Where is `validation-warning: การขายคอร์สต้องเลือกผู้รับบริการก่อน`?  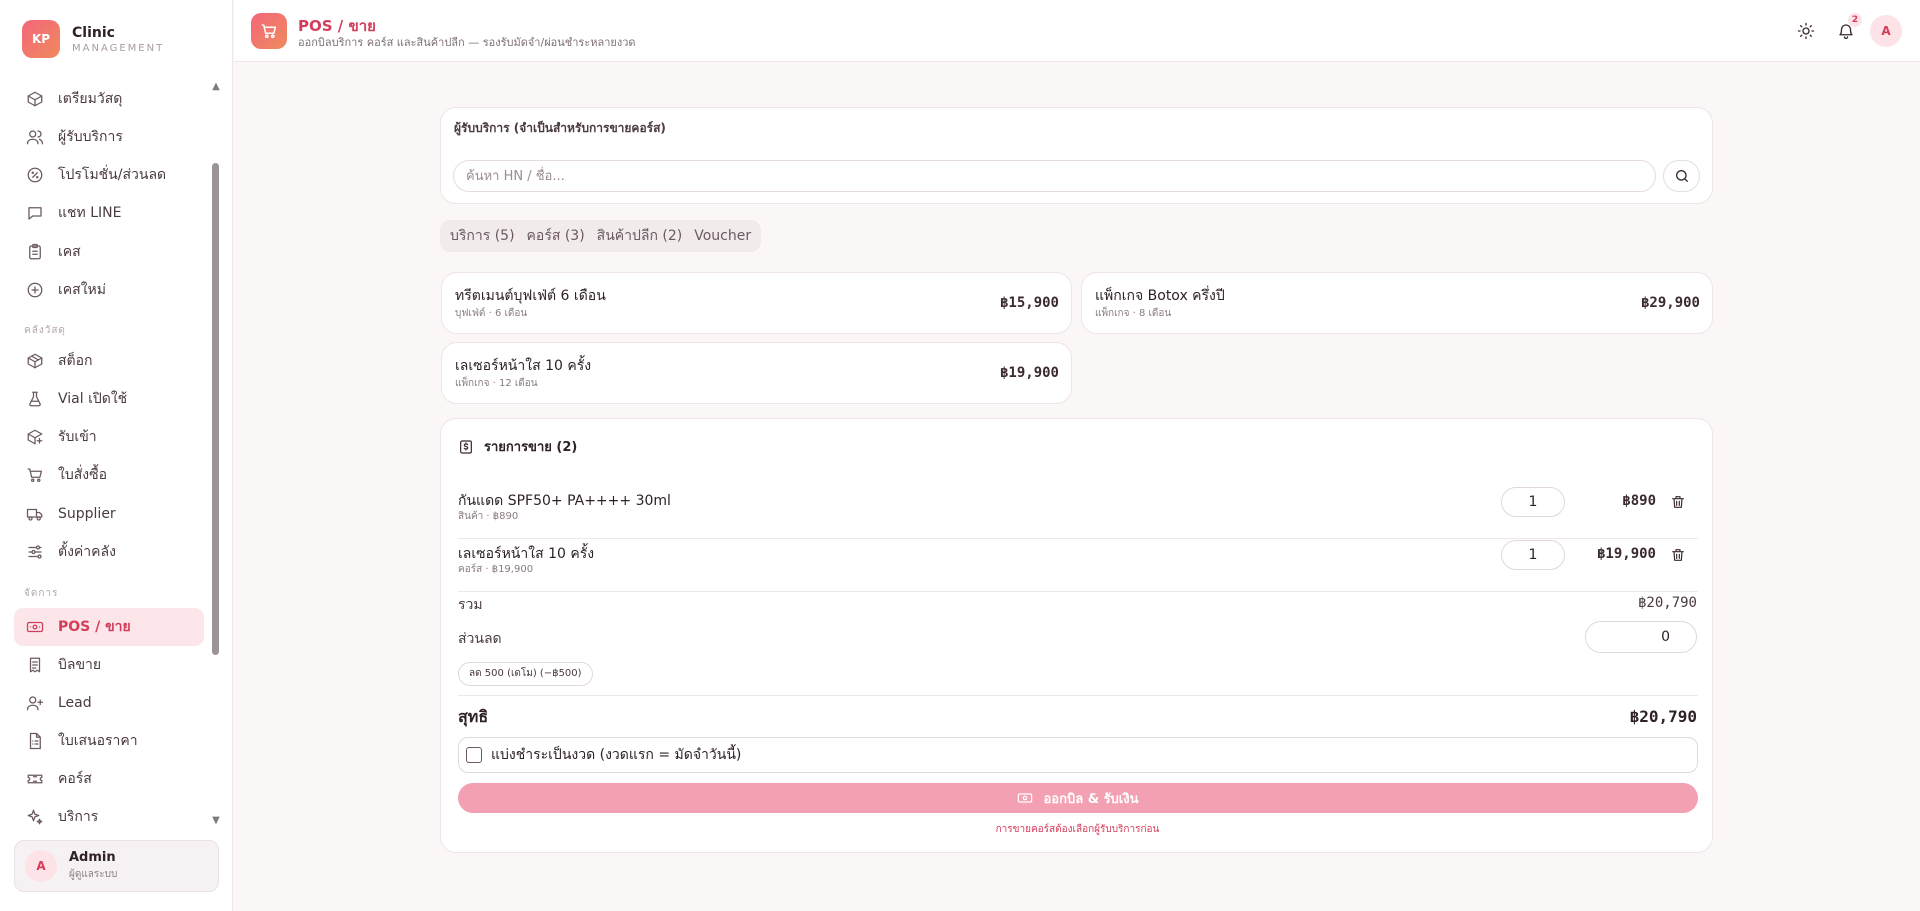
validation-warning: การขายคอร์สต้องเลือกผู้รับบริการก่อน is located at coordinates (1077, 829).